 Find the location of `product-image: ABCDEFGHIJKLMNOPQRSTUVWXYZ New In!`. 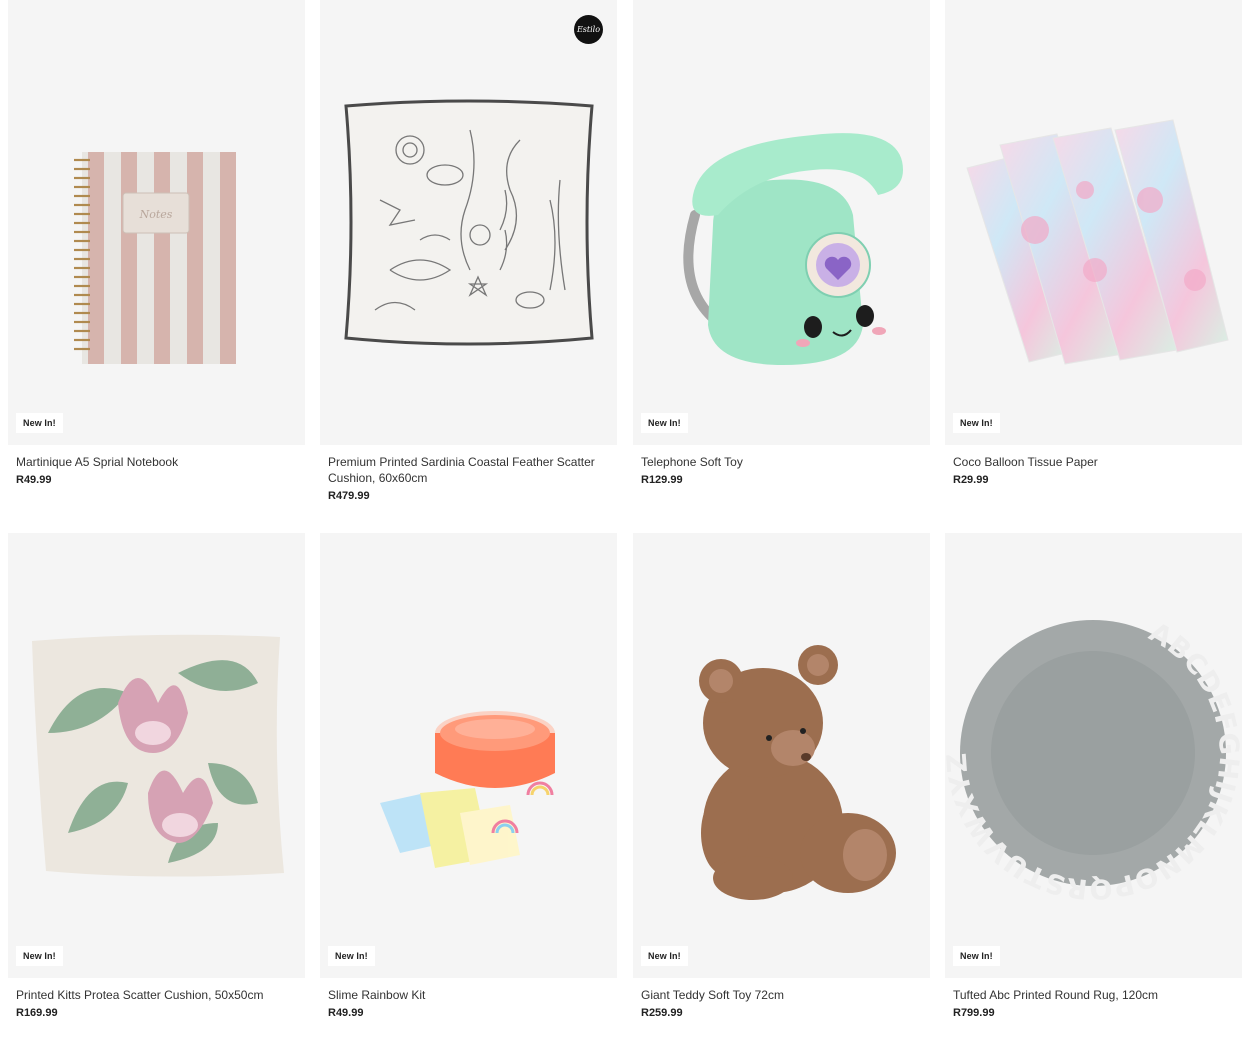

product-image: ABCDEFGHIJKLMNOPQRSTUVWXYZ New In! is located at coordinates (1093, 755).